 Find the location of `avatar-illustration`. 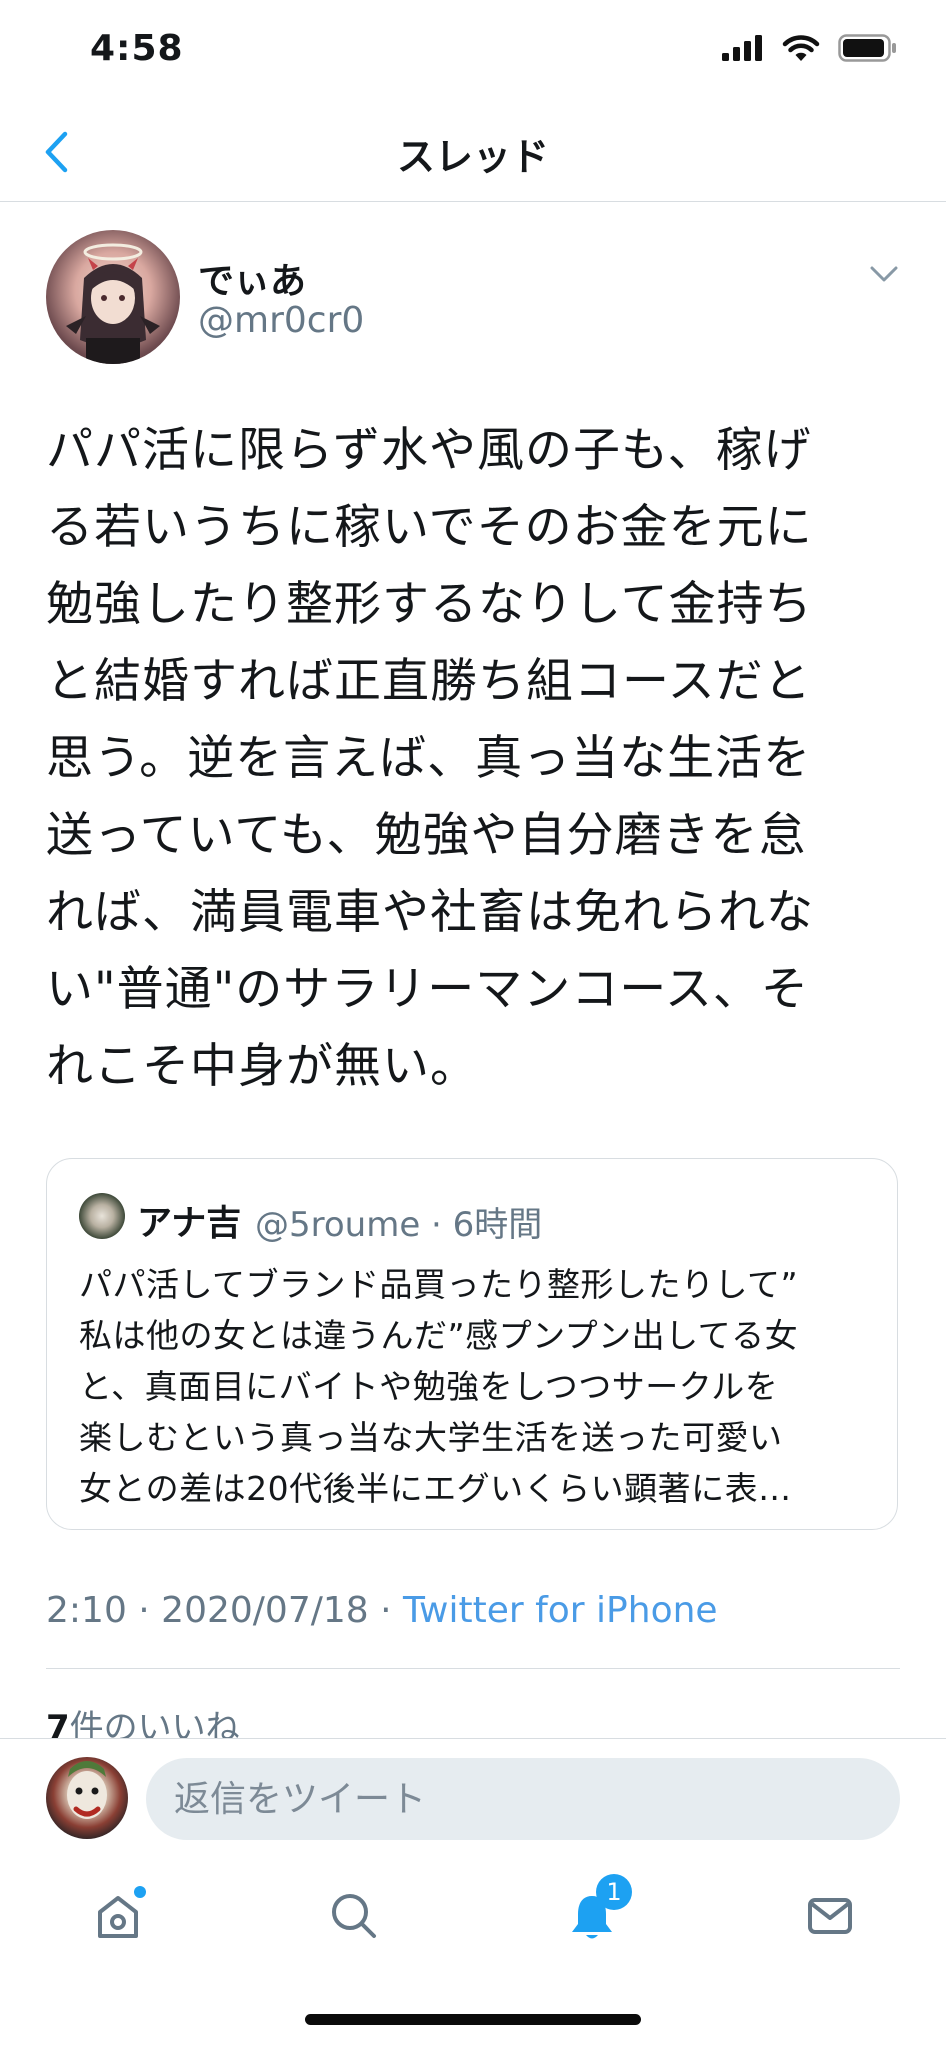

avatar-illustration is located at coordinates (113, 303).